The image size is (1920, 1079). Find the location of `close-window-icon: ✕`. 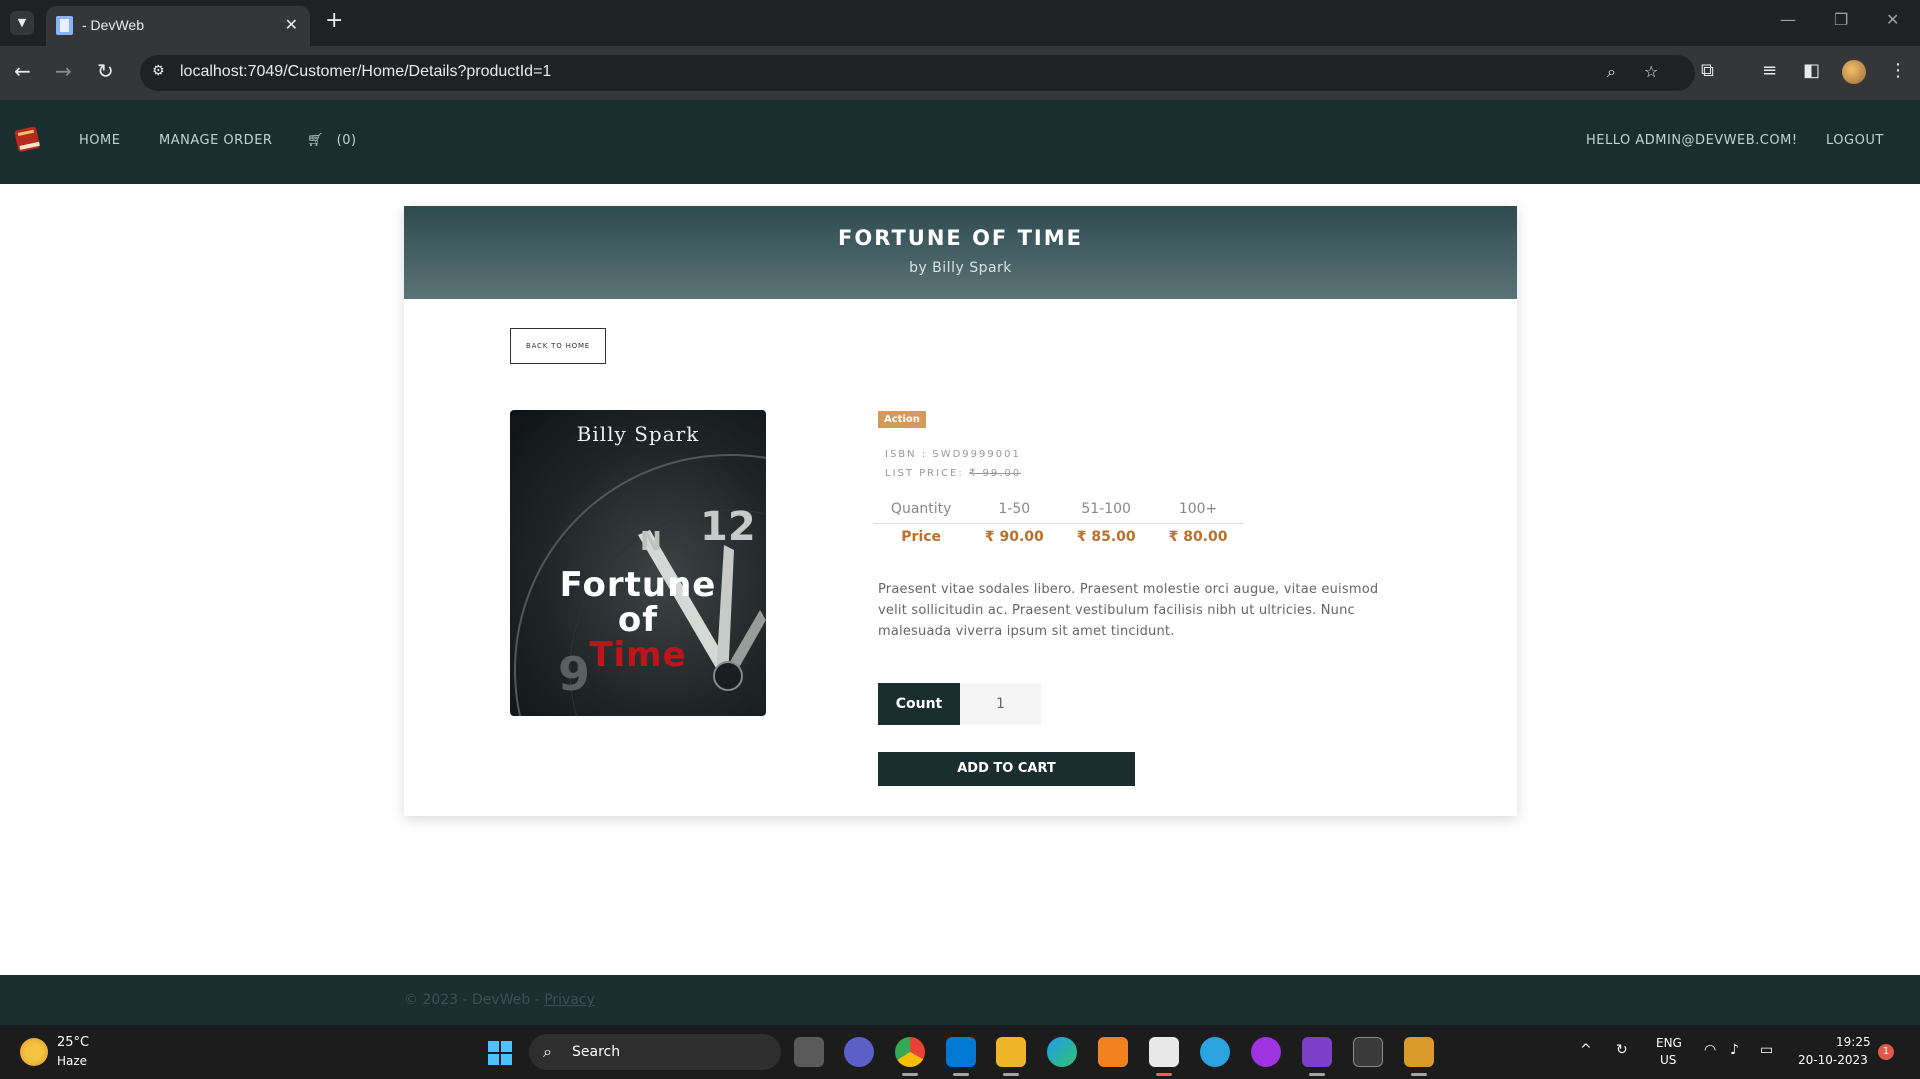

close-window-icon: ✕ is located at coordinates (1892, 19).